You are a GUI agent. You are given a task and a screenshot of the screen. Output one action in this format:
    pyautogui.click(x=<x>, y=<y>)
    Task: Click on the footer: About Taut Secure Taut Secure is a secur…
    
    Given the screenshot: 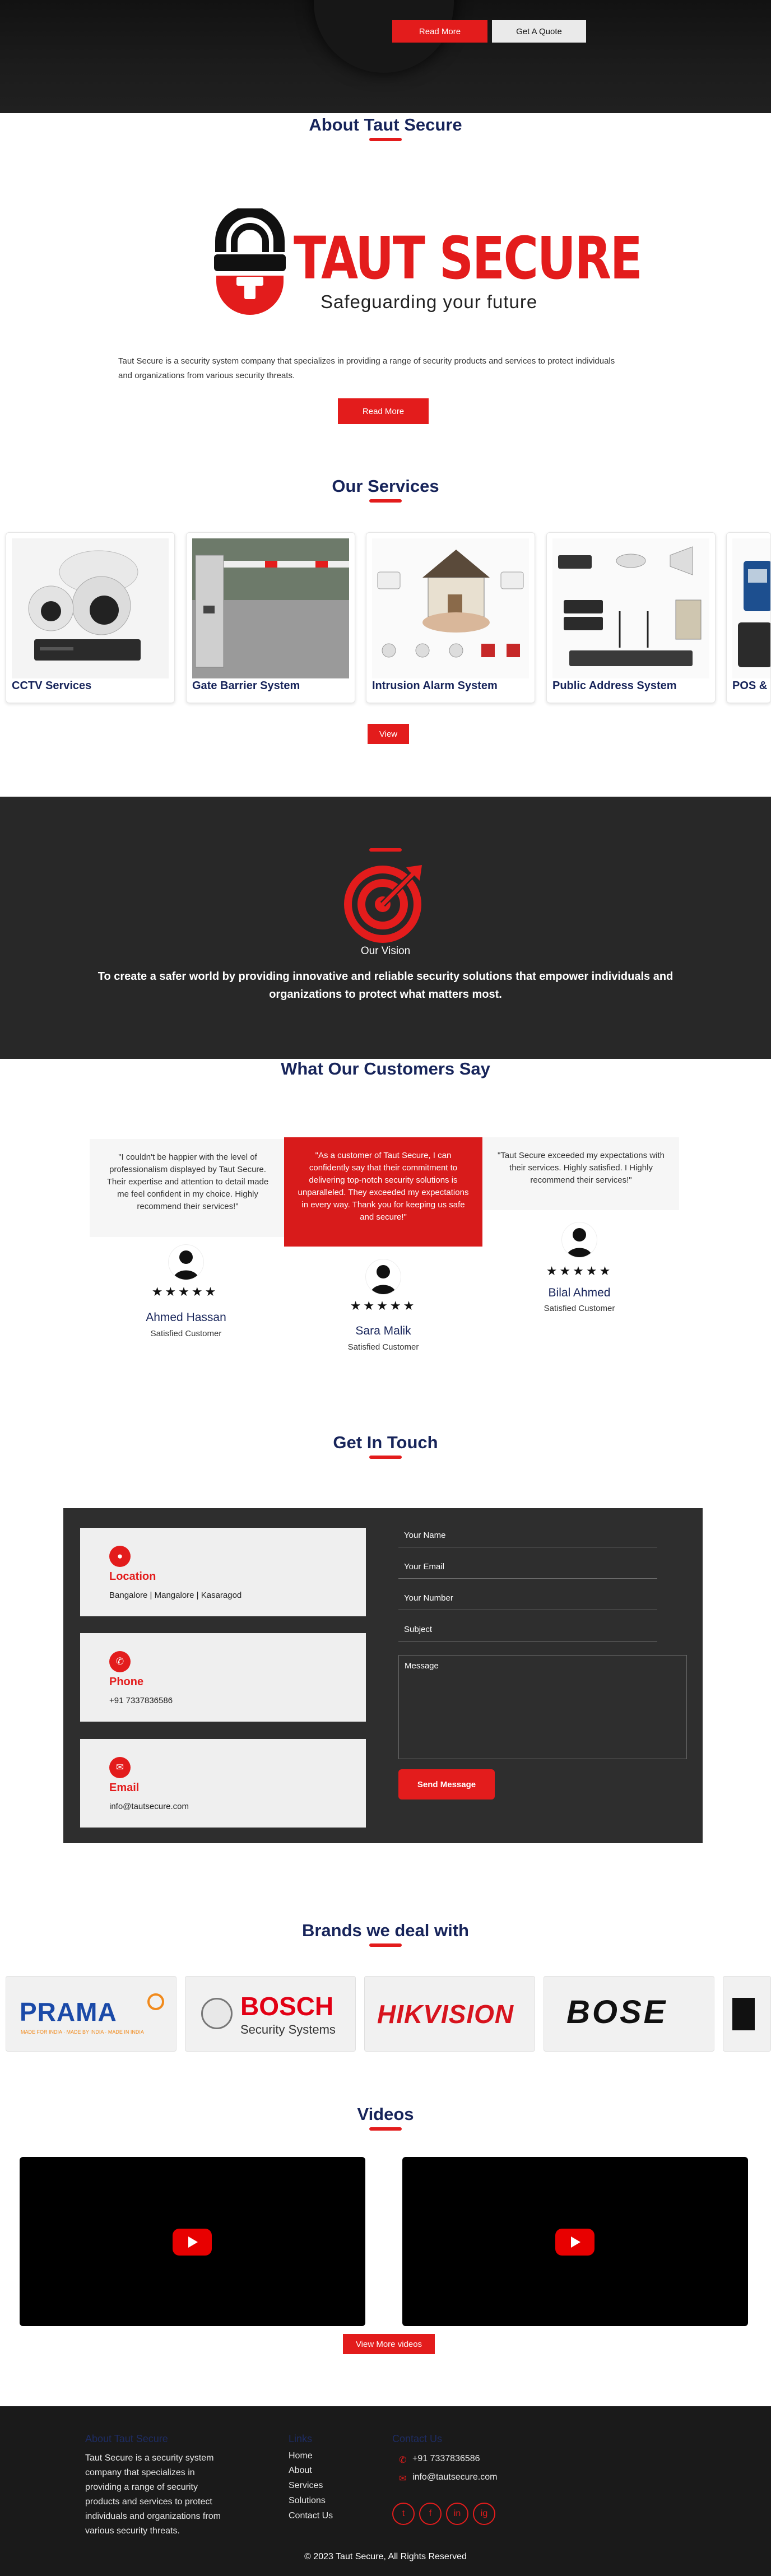 What is the action you would take?
    pyautogui.click(x=386, y=2491)
    